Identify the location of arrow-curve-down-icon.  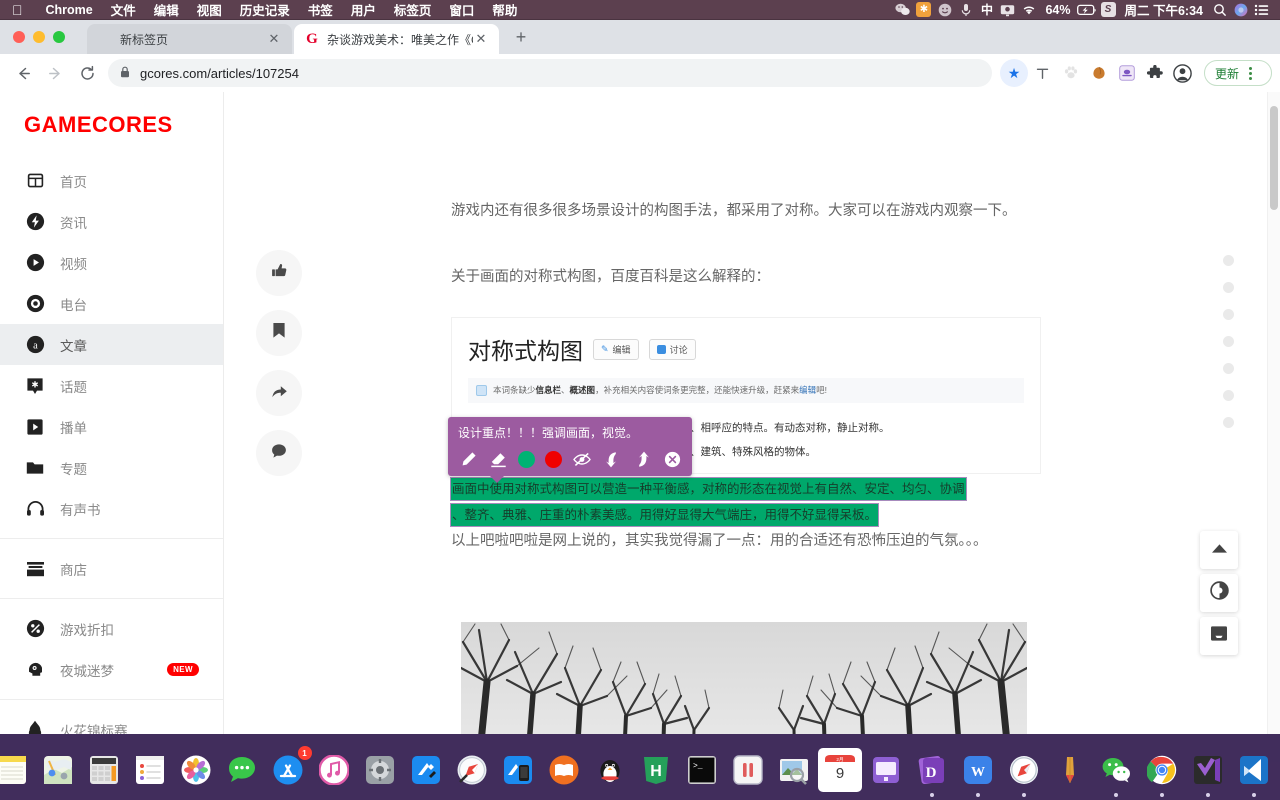
(612, 459).